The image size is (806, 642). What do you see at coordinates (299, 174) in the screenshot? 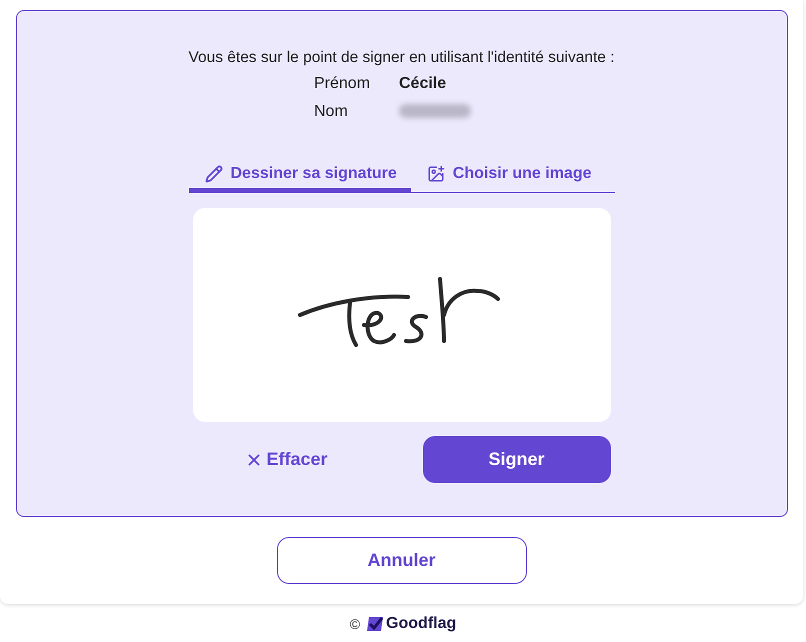
I see `tab: Dessiner sa signature` at bounding box center [299, 174].